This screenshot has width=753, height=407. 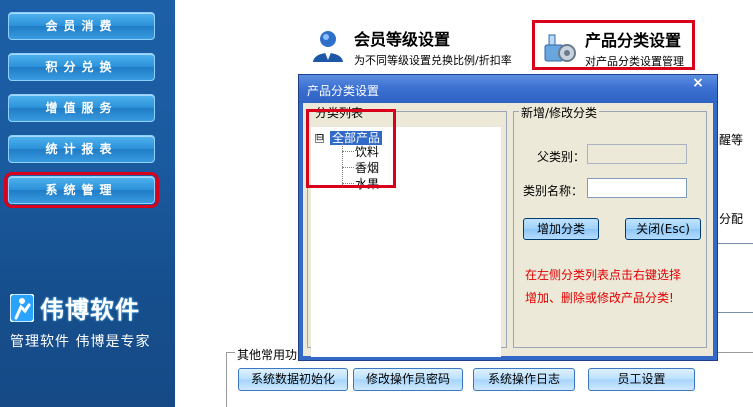 What do you see at coordinates (80, 342) in the screenshot?
I see `brand-slogan: 管理软件 伟博是专家` at bounding box center [80, 342].